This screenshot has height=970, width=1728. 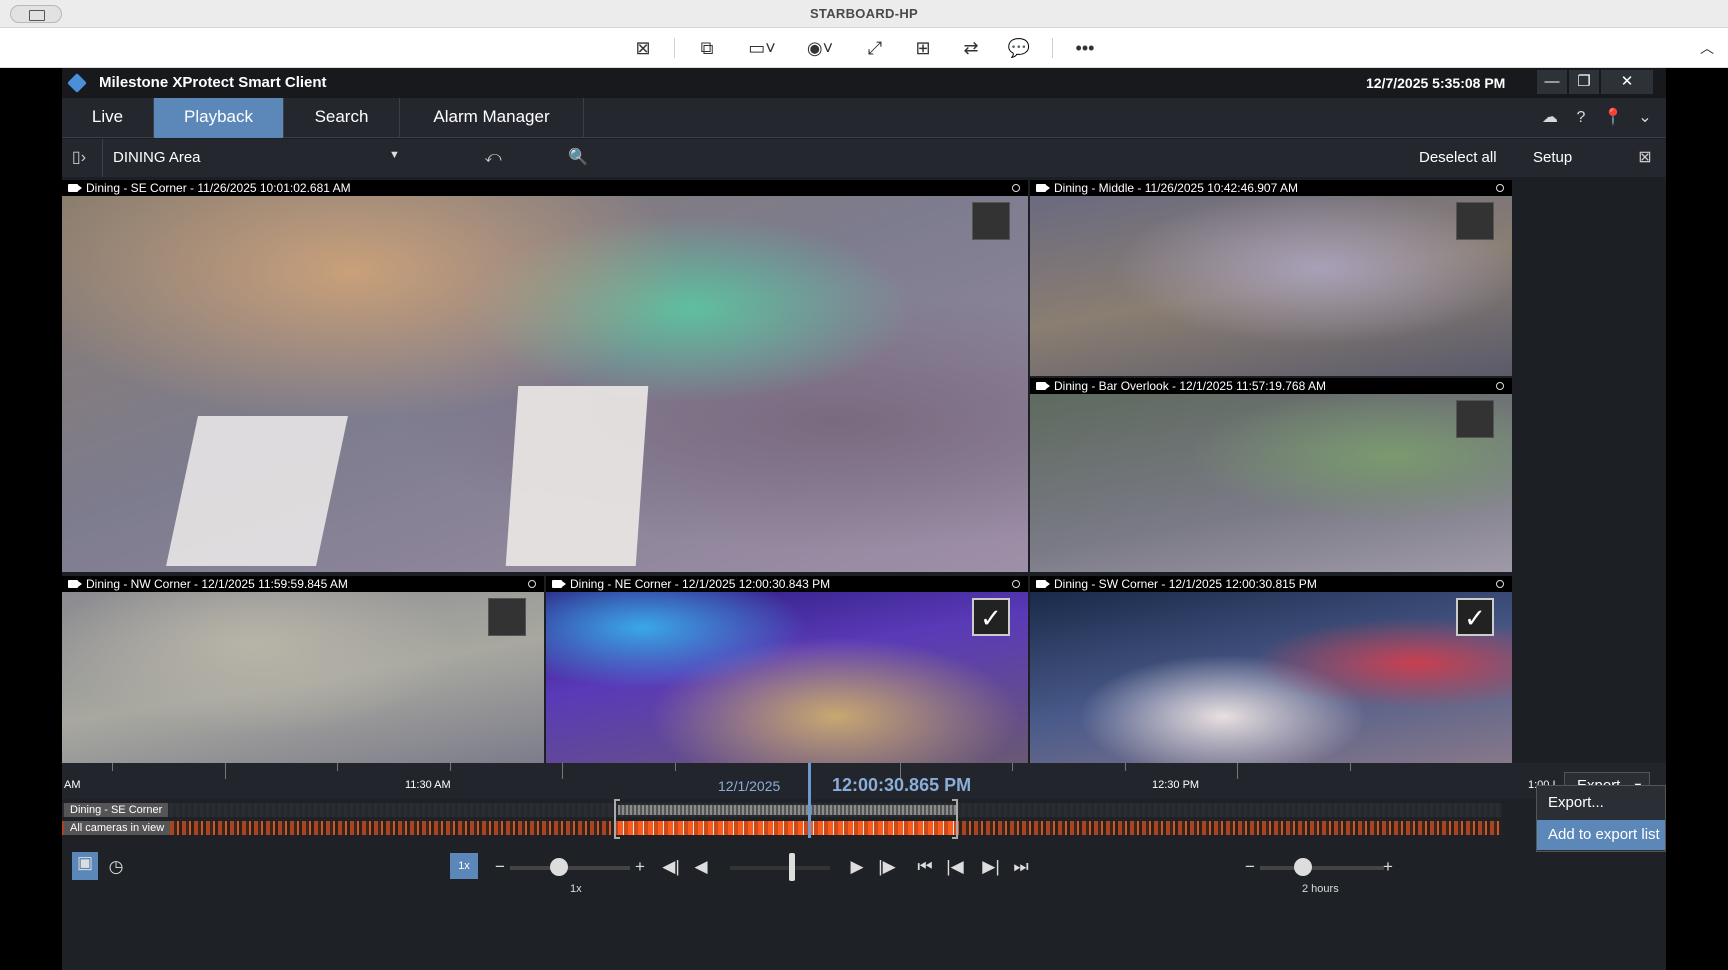 I want to click on time-label: 12:30 PM, so click(x=1176, y=785).